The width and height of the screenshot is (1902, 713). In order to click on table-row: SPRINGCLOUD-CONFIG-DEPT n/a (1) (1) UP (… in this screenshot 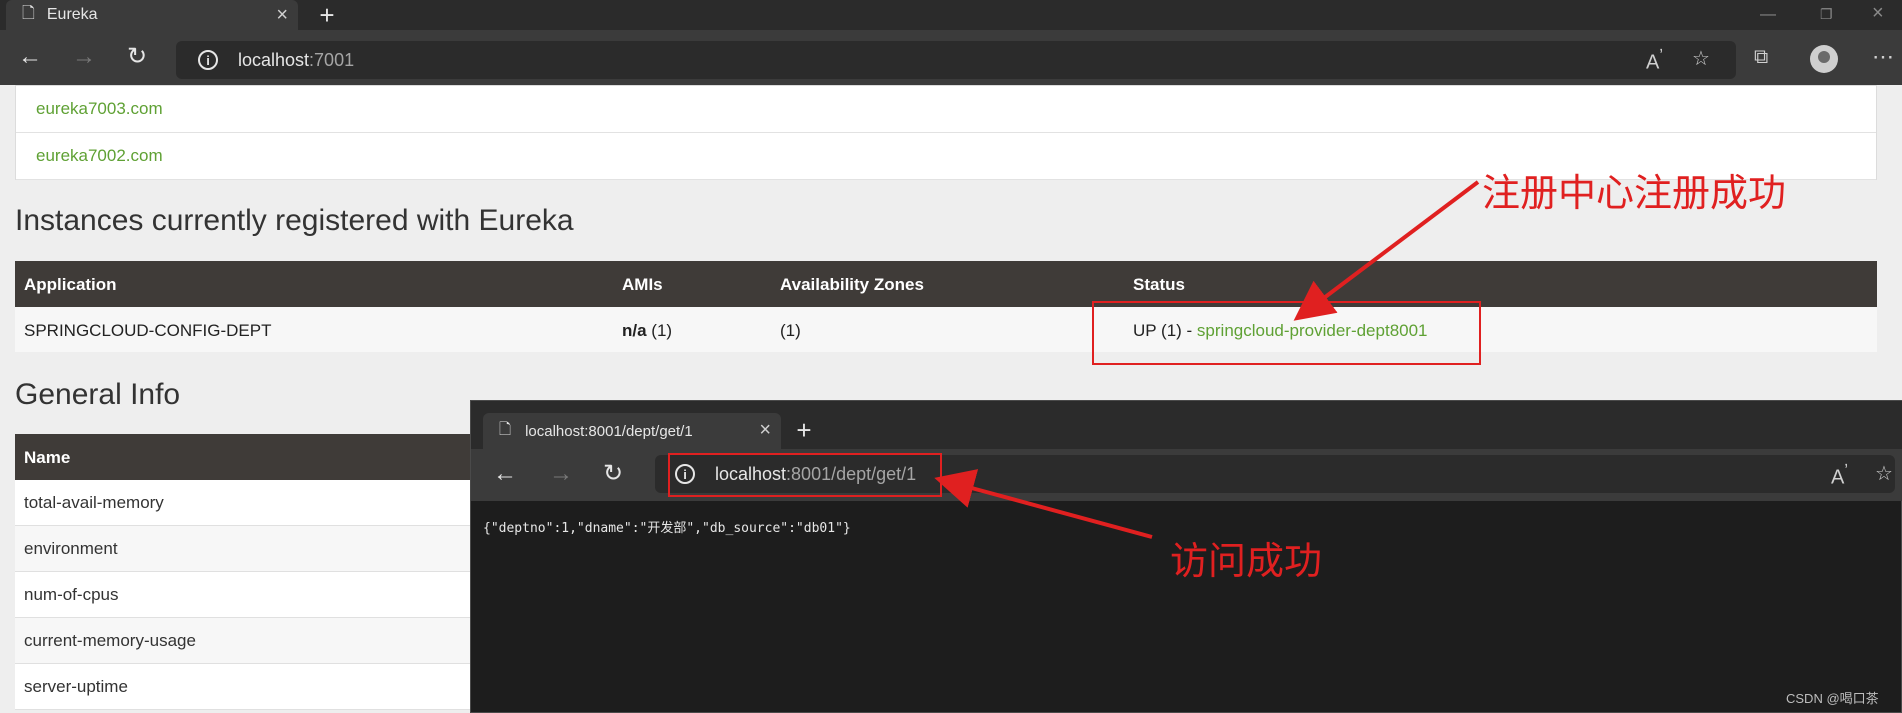, I will do `click(946, 329)`.